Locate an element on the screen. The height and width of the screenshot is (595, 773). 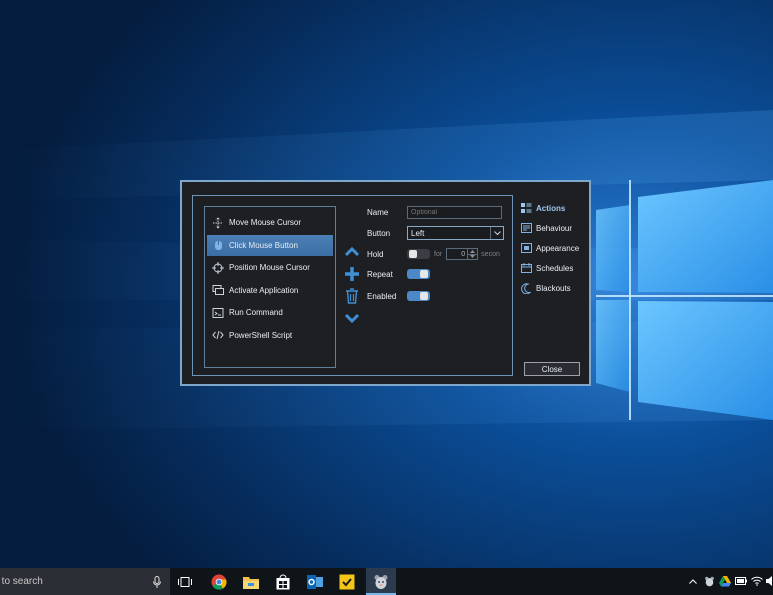
name-row: Name is located at coordinates (434, 212).